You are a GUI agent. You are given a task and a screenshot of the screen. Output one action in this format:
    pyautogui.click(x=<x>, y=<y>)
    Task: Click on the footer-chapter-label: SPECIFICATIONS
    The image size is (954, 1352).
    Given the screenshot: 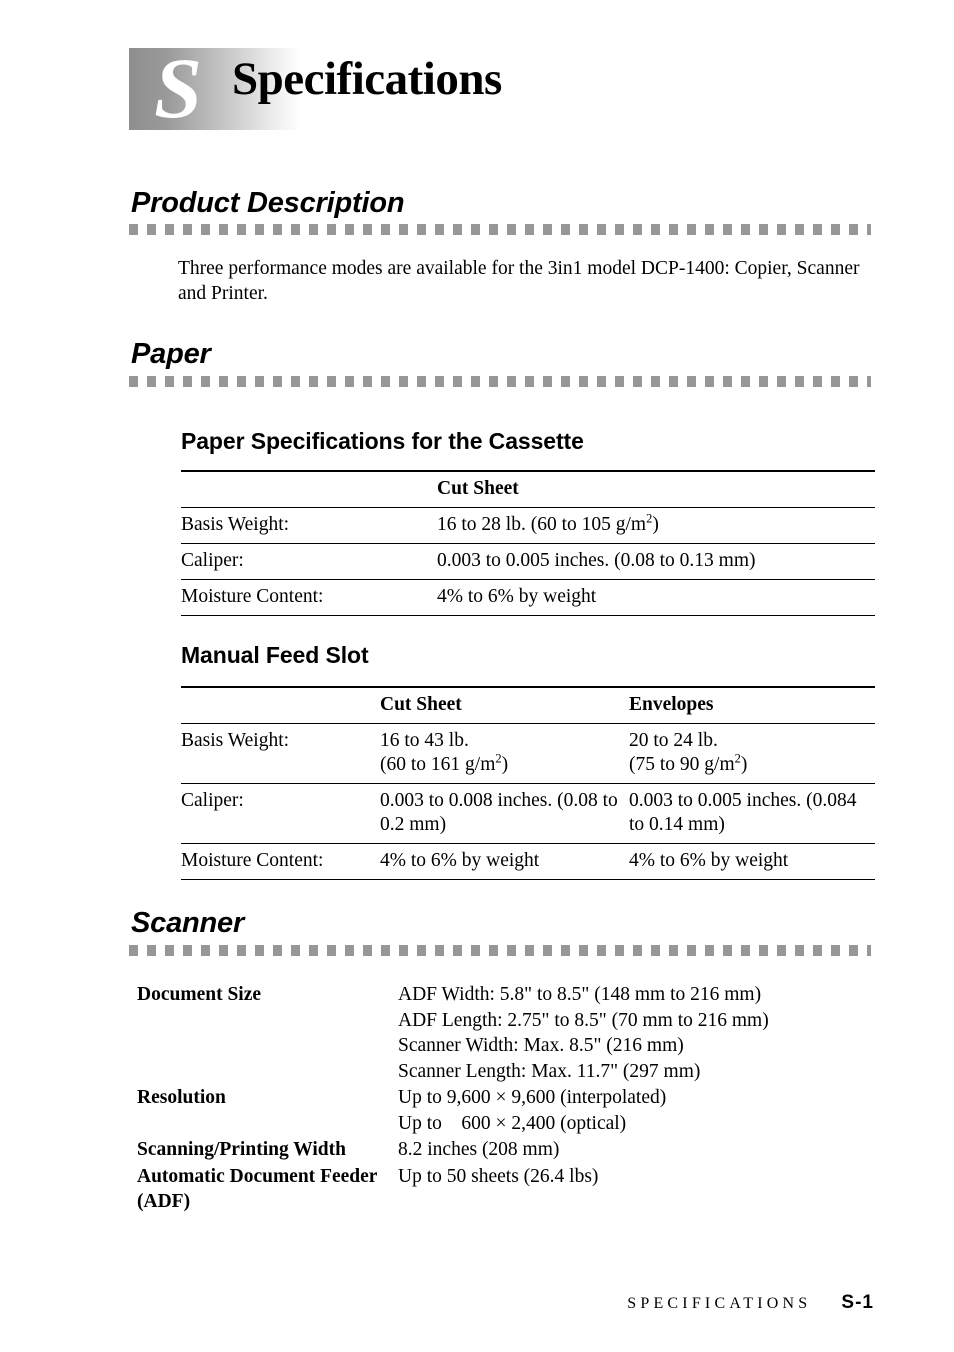 What is the action you would take?
    pyautogui.click(x=719, y=1303)
    